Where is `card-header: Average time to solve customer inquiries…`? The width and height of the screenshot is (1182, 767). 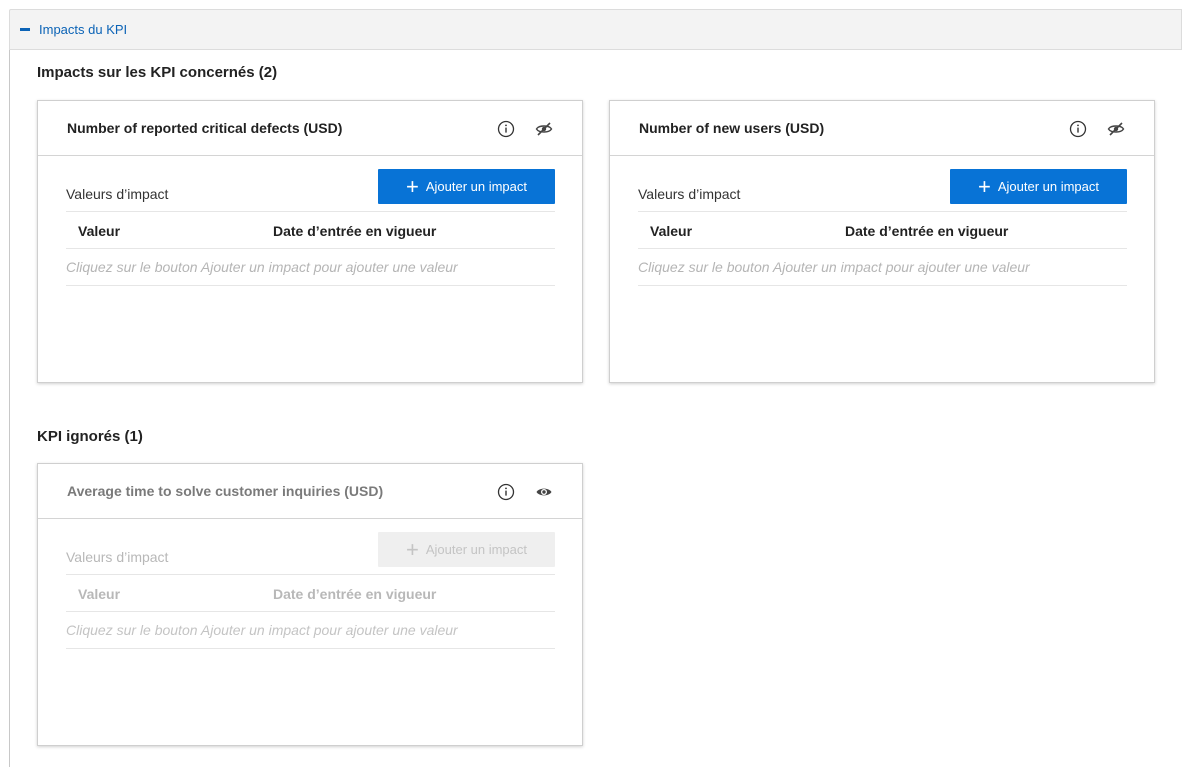
card-header: Average time to solve customer inquiries… is located at coordinates (310, 491).